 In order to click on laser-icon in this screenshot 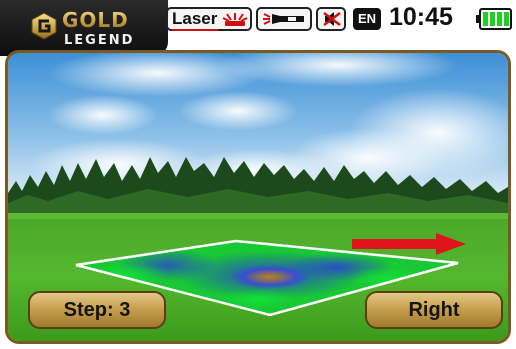, I will do `click(235, 19)`.